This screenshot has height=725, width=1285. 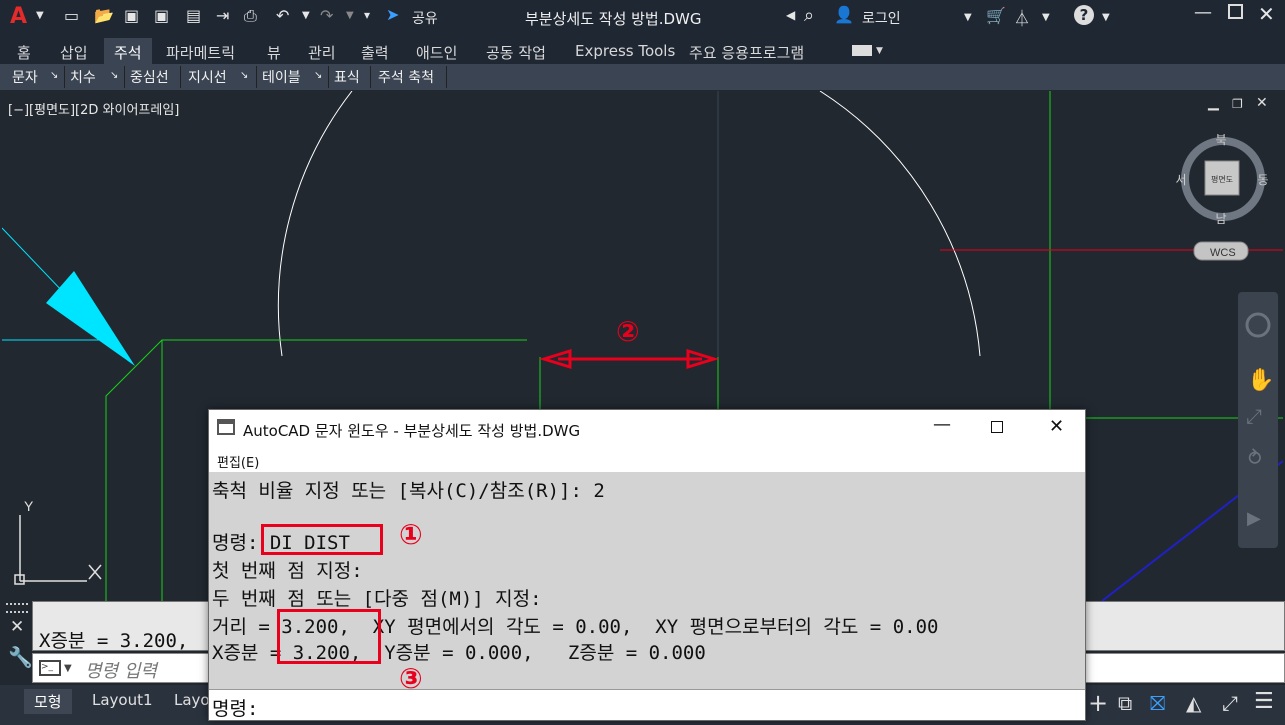 What do you see at coordinates (1098, 703) in the screenshot?
I see `add-icon: +` at bounding box center [1098, 703].